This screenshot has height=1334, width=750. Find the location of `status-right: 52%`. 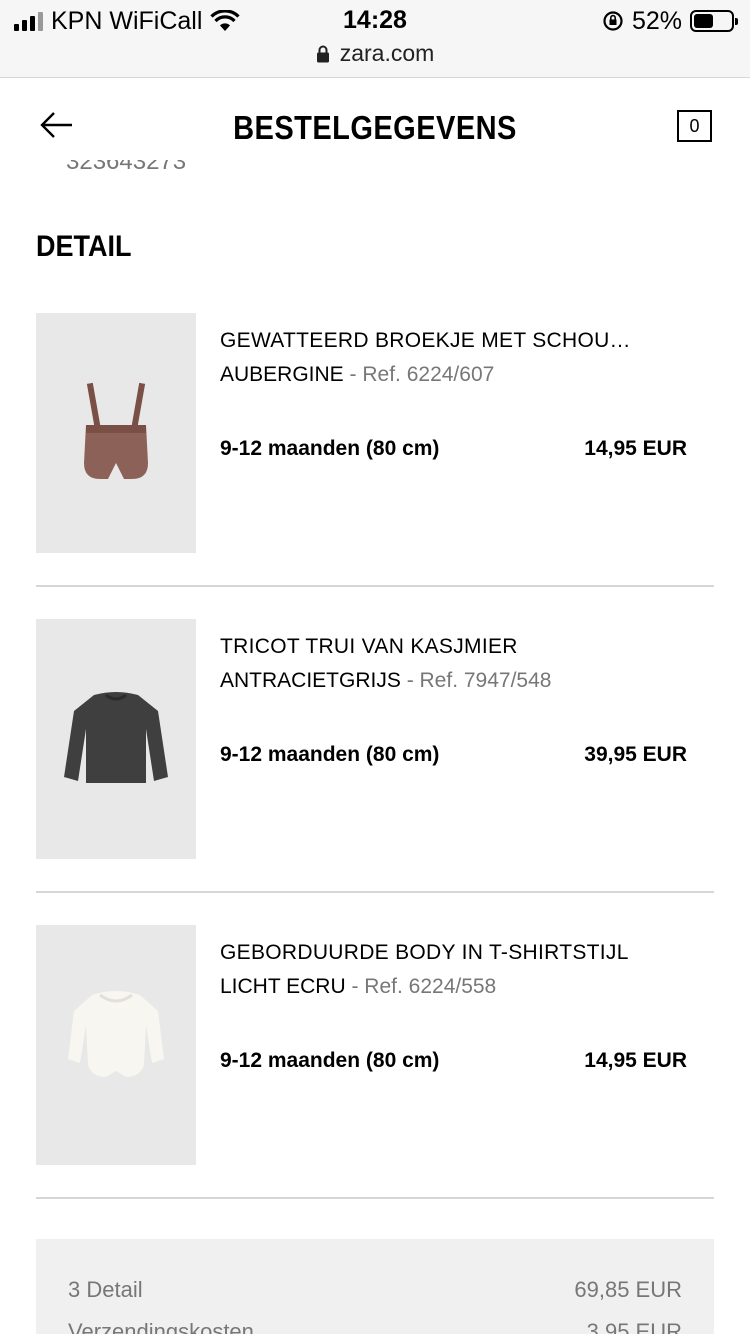

status-right: 52% is located at coordinates (670, 21).